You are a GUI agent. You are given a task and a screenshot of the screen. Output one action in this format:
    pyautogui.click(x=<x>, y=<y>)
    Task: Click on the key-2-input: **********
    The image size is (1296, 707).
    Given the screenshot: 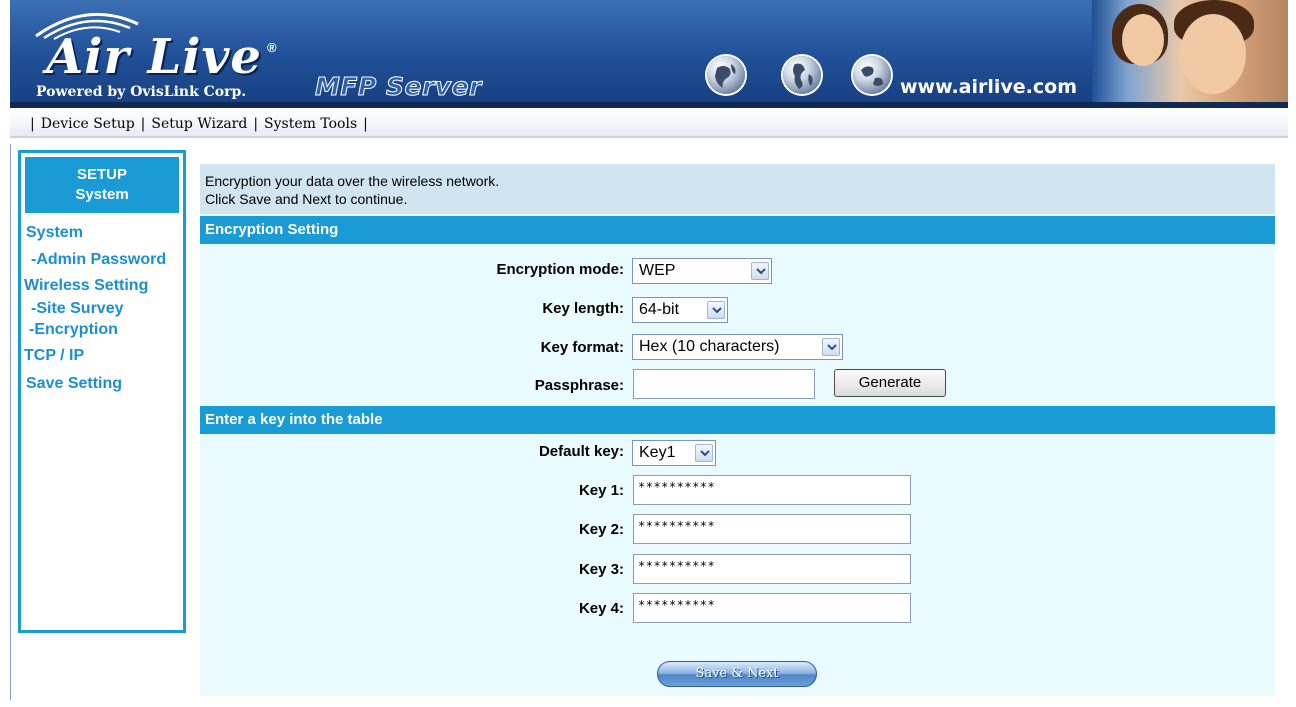 What is the action you would take?
    pyautogui.click(x=772, y=529)
    